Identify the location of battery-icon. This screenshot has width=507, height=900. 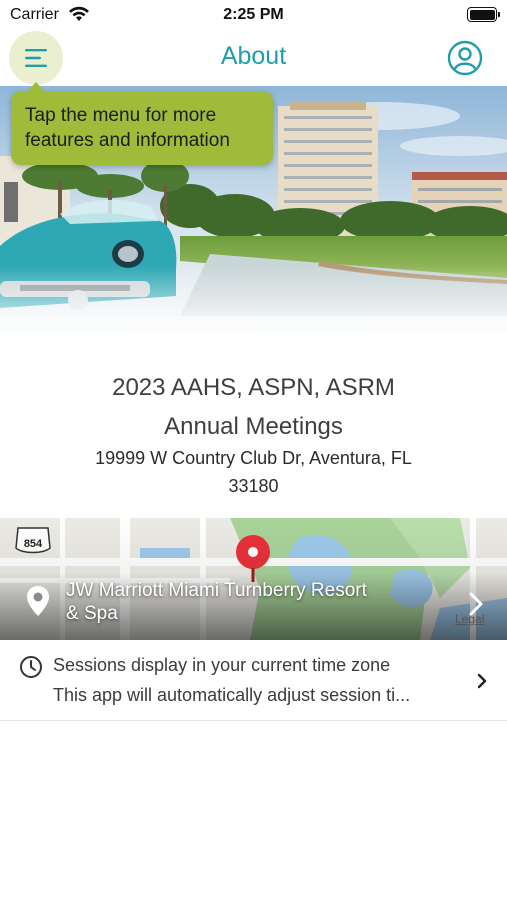
(483, 14).